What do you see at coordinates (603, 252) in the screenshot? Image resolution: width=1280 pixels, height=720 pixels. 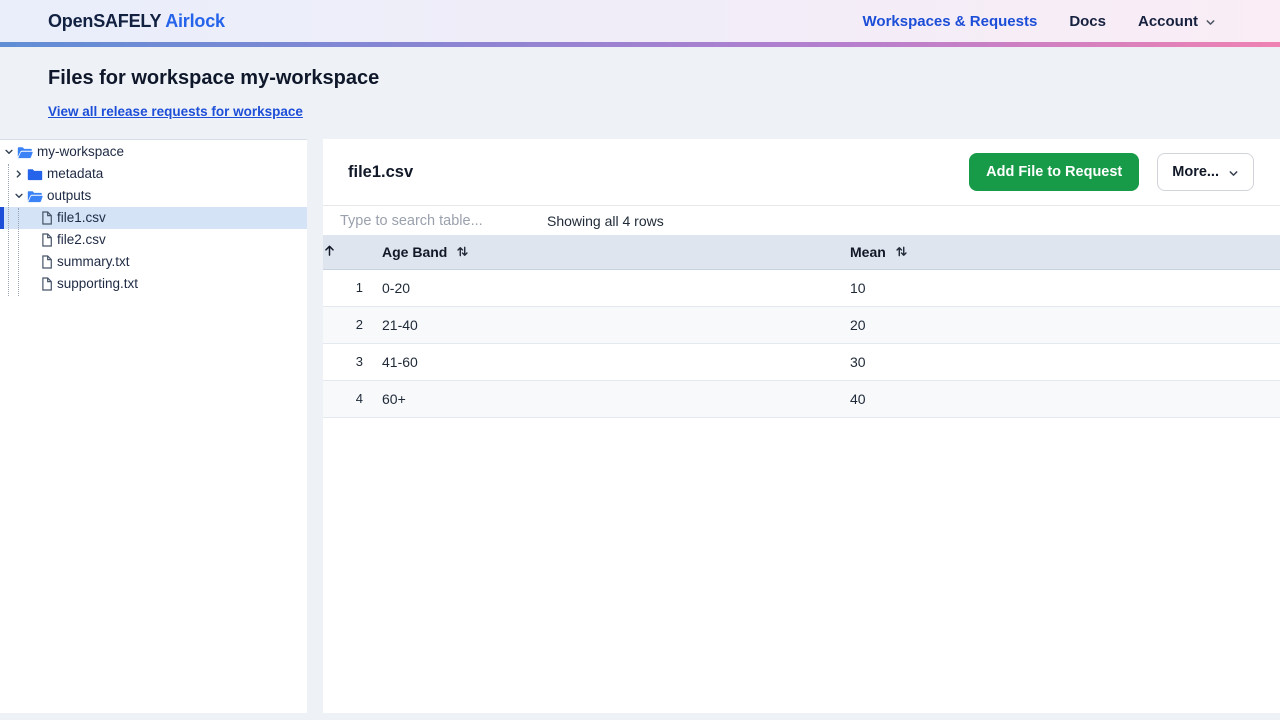 I see `column-header-age-band: Age Band` at bounding box center [603, 252].